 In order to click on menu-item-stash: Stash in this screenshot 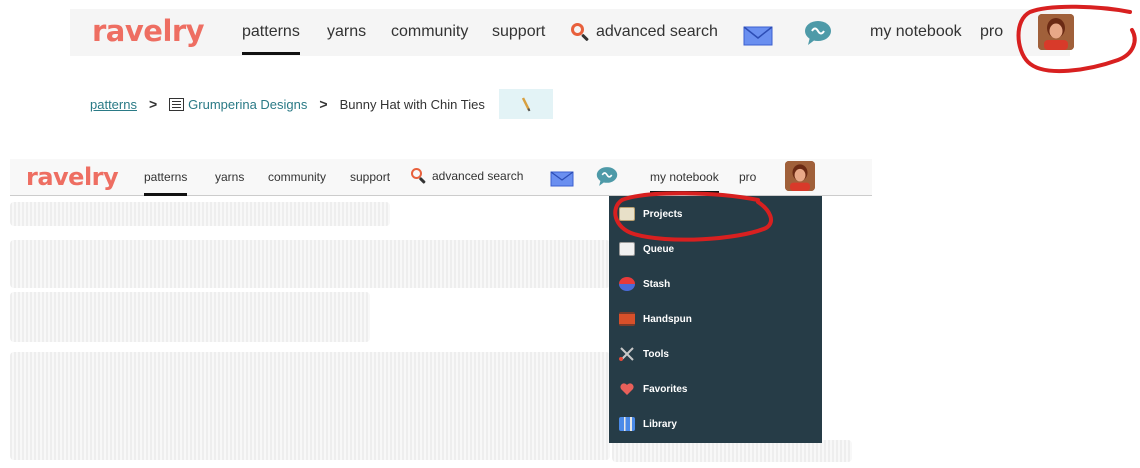, I will do `click(644, 284)`.